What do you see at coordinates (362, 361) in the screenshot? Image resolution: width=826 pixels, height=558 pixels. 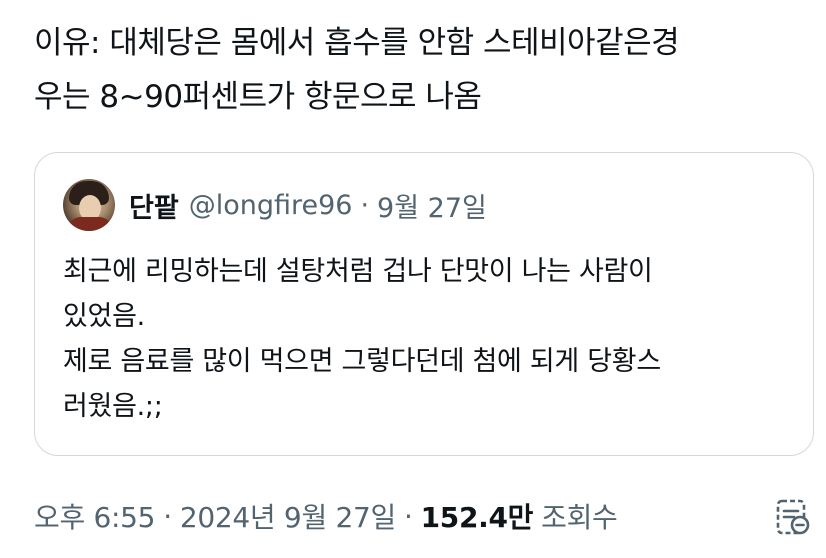 I see `quoted-body-line: 제로 음료를 많이 먹으면 그렇다던데 첨에 되게 당황스` at bounding box center [362, 361].